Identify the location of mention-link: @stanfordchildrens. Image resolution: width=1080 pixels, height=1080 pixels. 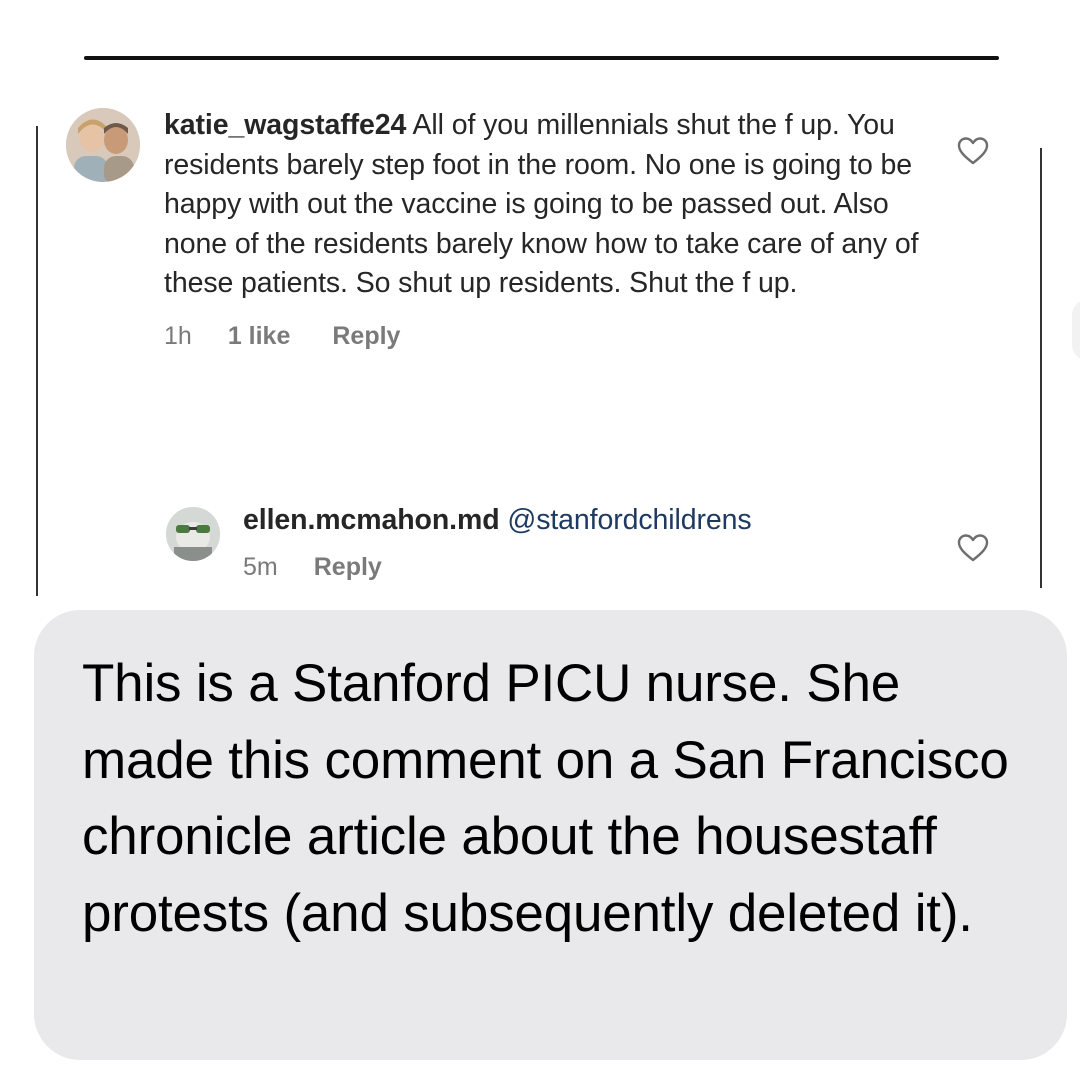
(629, 520).